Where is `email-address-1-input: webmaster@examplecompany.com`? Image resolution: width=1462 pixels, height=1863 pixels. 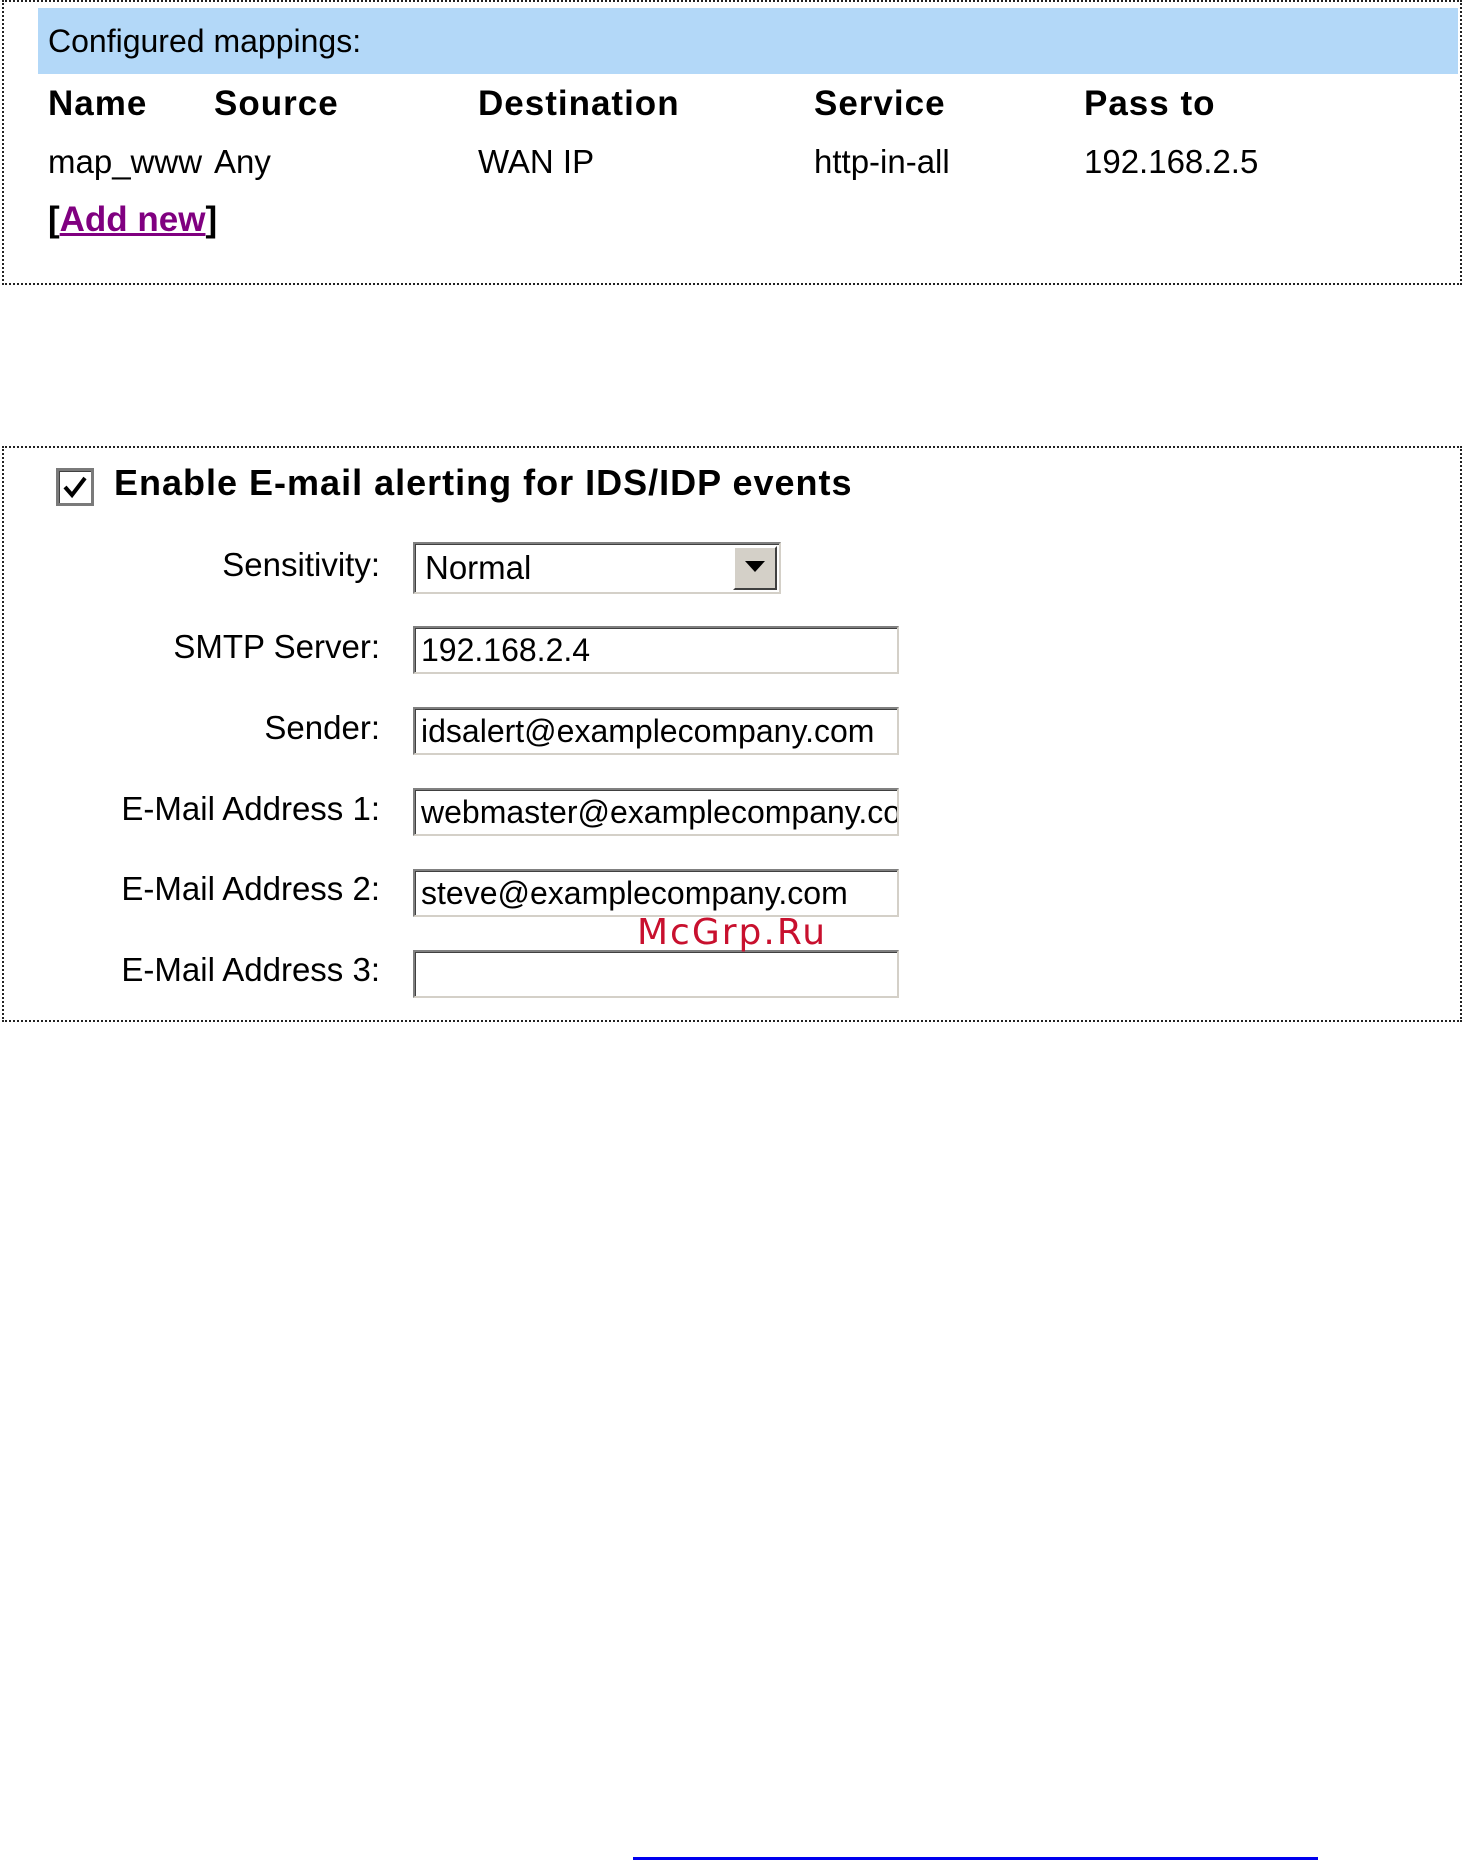
email-address-1-input: webmaster@examplecompany.com is located at coordinates (656, 812).